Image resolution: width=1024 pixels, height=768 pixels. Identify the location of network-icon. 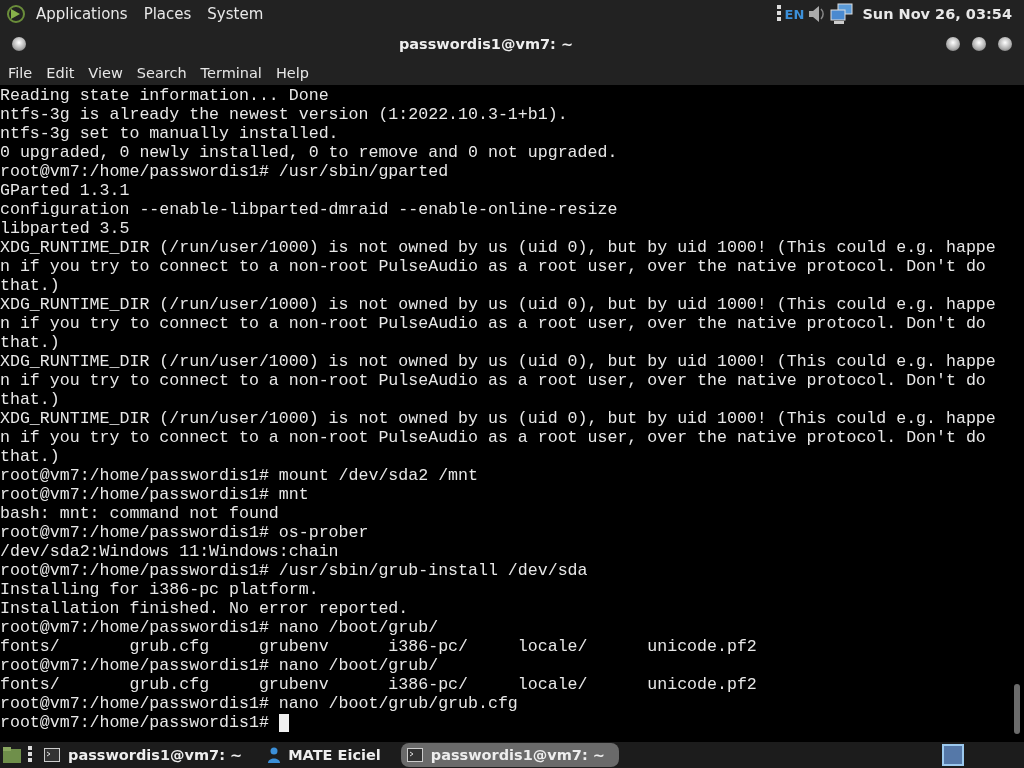
(842, 14).